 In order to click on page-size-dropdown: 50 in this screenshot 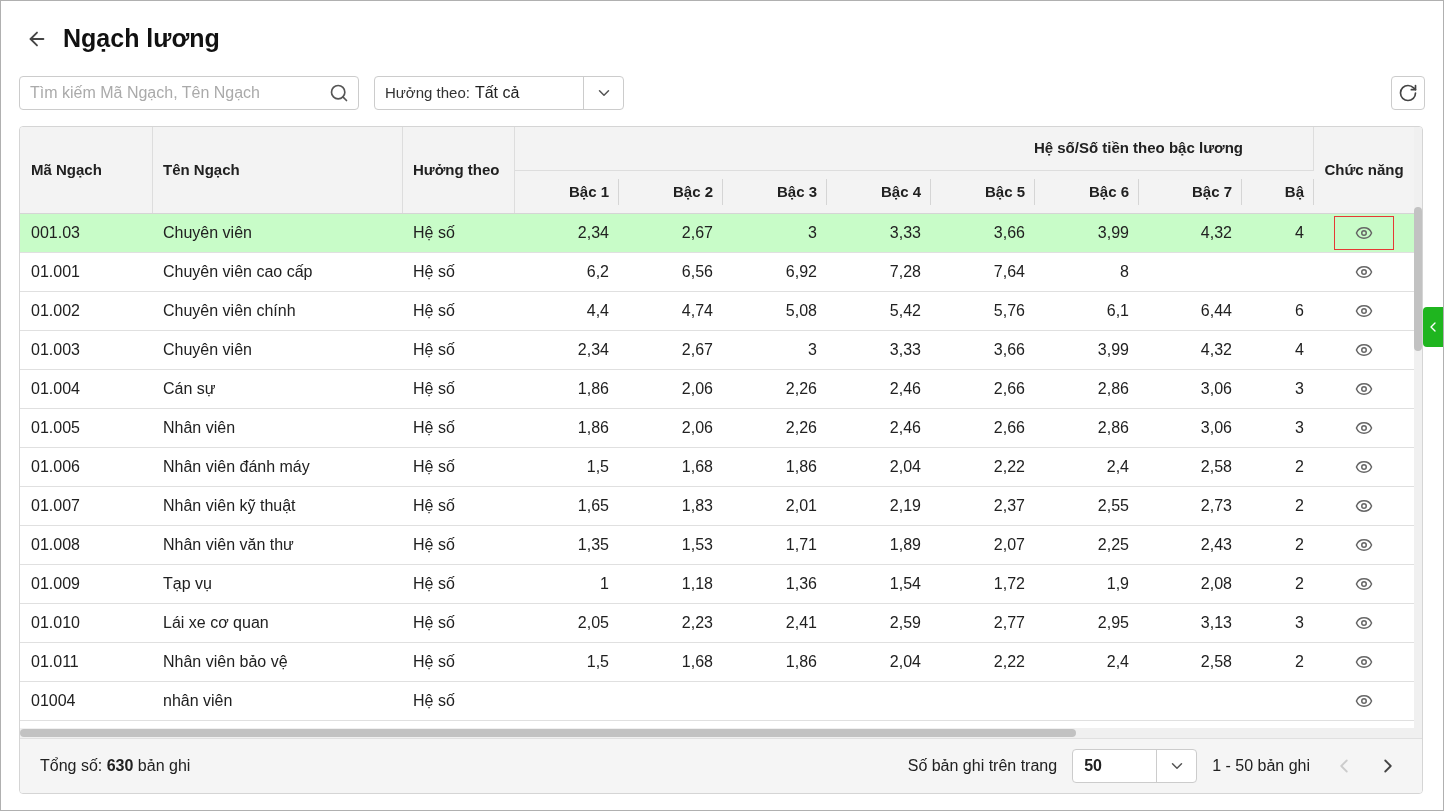, I will do `click(1135, 766)`.